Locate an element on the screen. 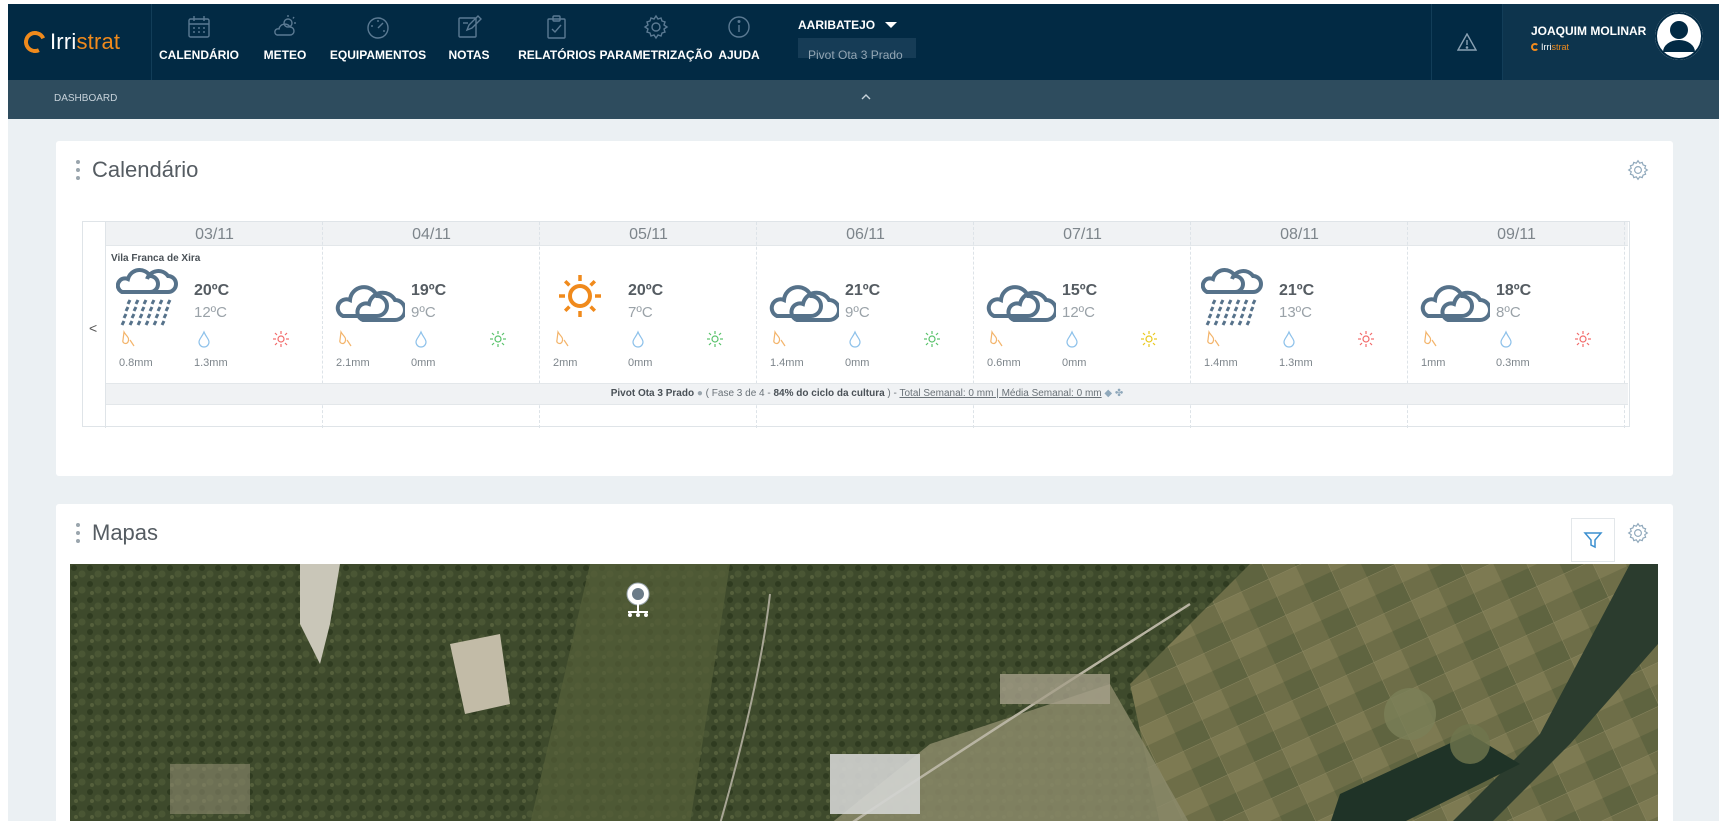 The image size is (1721, 821). calendar-prev-button: < is located at coordinates (94, 325).